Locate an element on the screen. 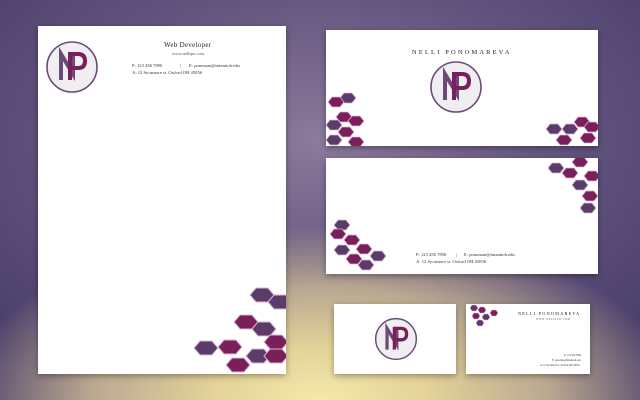  business-card-front is located at coordinates (395, 339).